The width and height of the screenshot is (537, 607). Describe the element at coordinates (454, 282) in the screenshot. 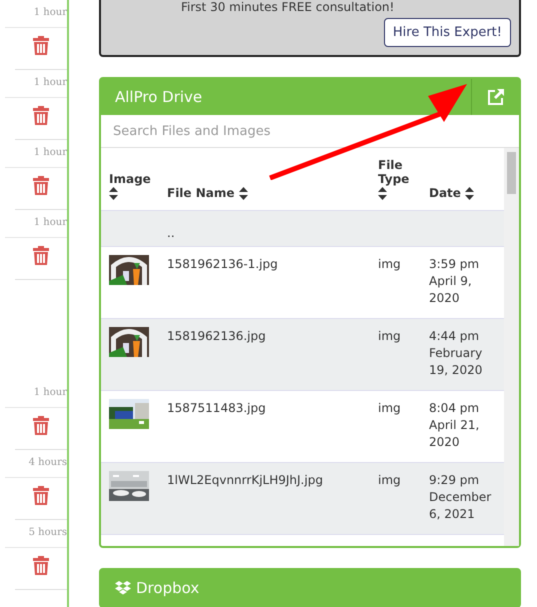

I see `file-date: 3:59 pm April 9, 2020` at that location.